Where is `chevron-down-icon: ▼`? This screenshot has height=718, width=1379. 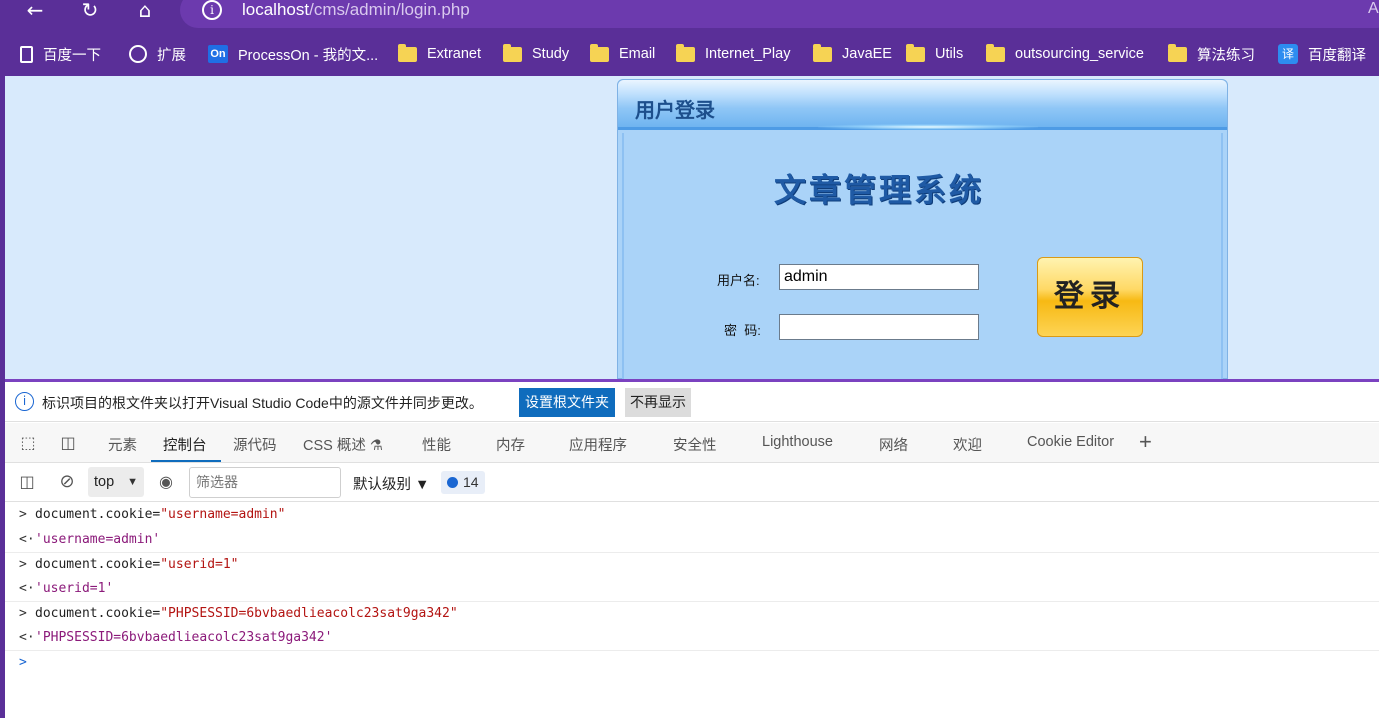
chevron-down-icon: ▼ is located at coordinates (132, 482).